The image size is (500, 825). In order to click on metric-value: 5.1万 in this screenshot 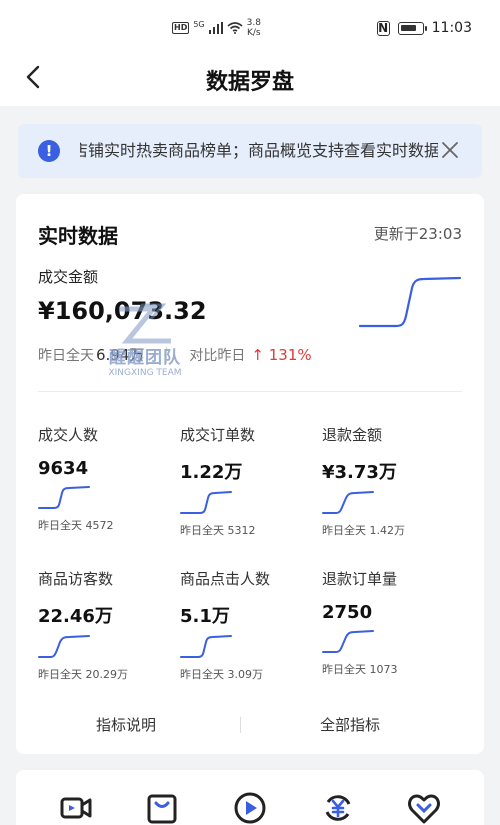, I will do `click(205, 616)`.